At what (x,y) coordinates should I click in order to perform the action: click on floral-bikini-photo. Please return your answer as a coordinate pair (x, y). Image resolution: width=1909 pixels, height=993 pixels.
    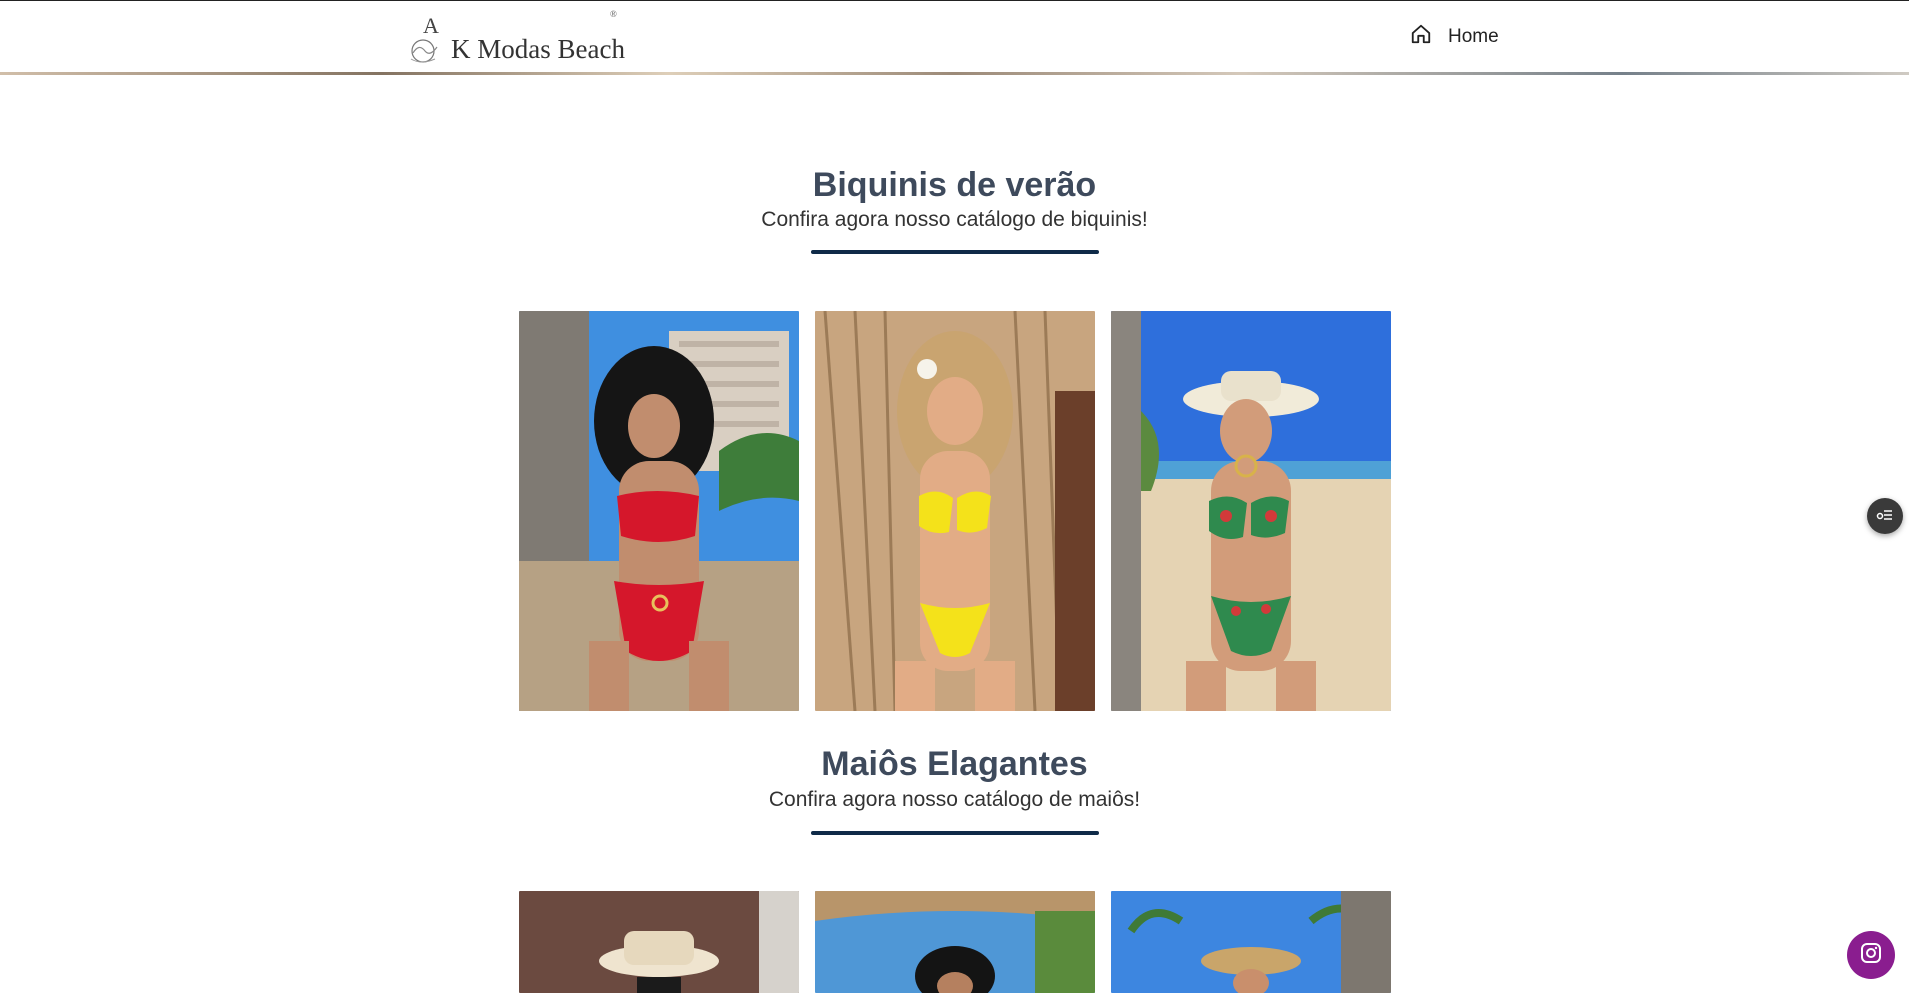
    Looking at the image, I should click on (1251, 511).